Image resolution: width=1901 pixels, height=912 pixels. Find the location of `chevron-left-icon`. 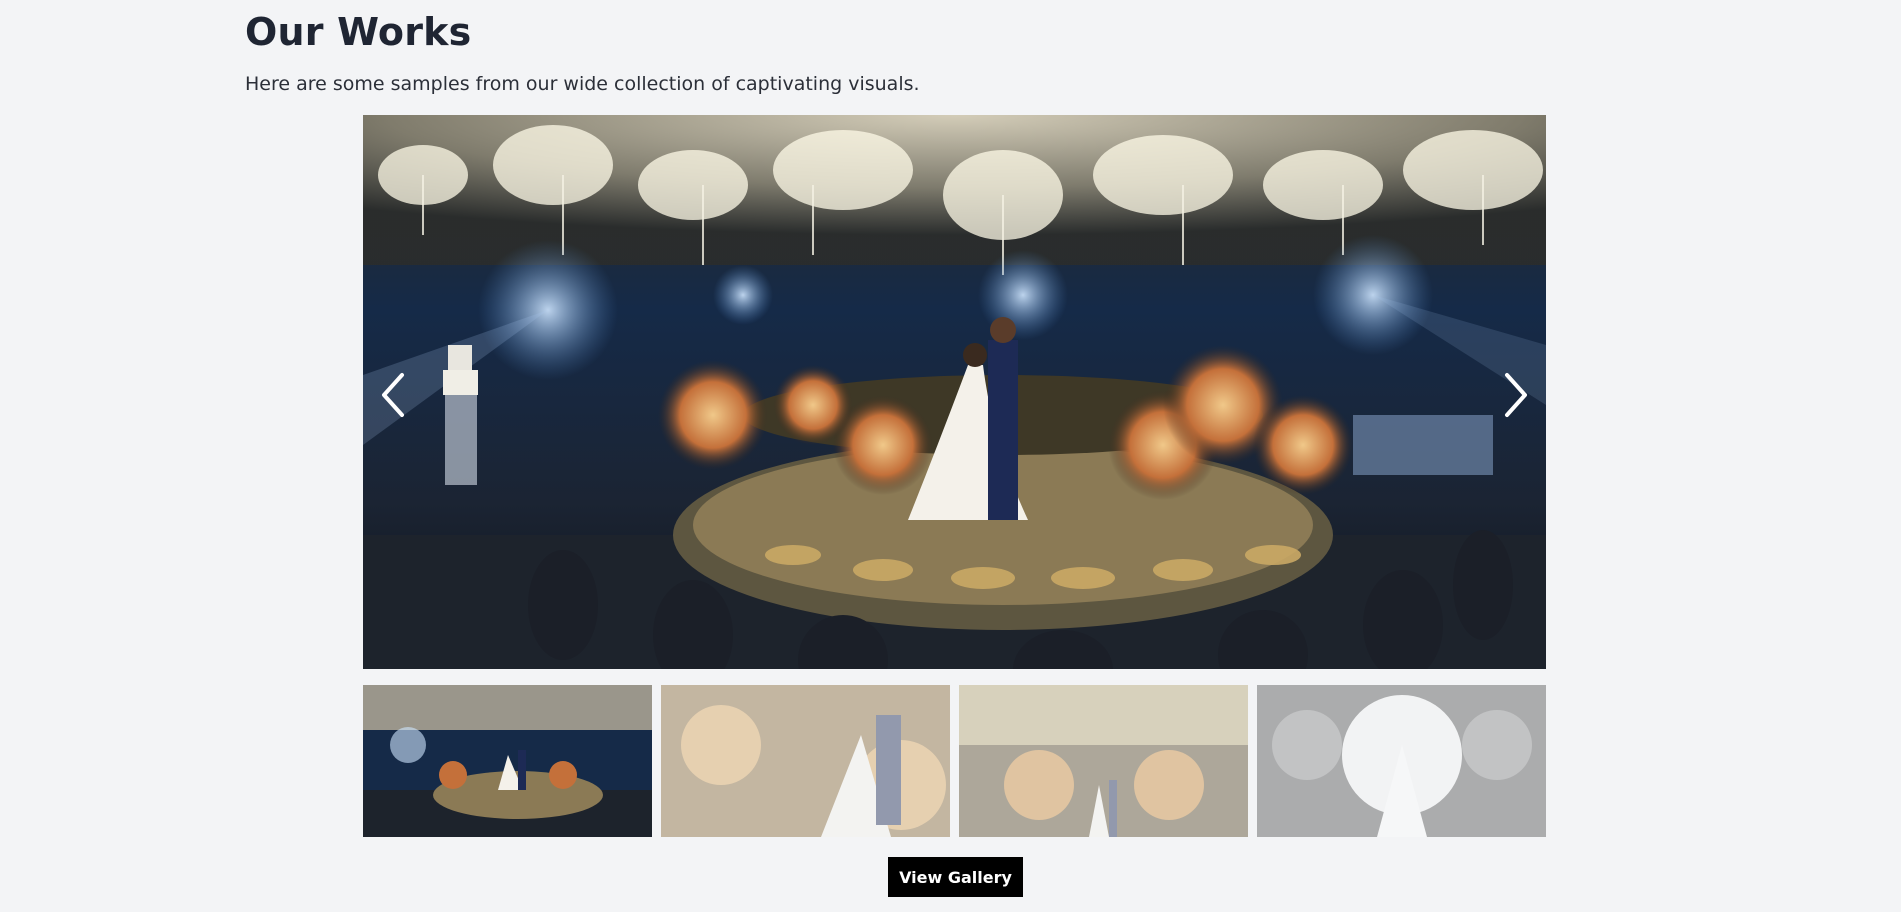

chevron-left-icon is located at coordinates (393, 395).